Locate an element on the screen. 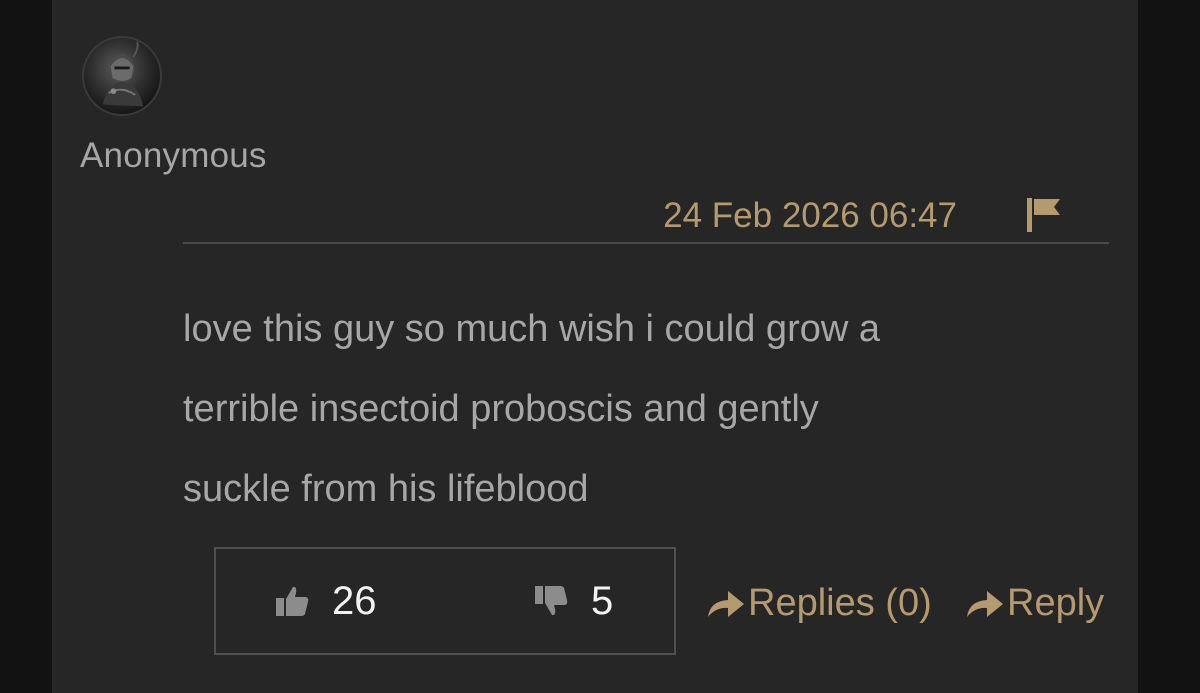 Image resolution: width=1200 pixels, height=693 pixels. avatar is located at coordinates (122, 76).